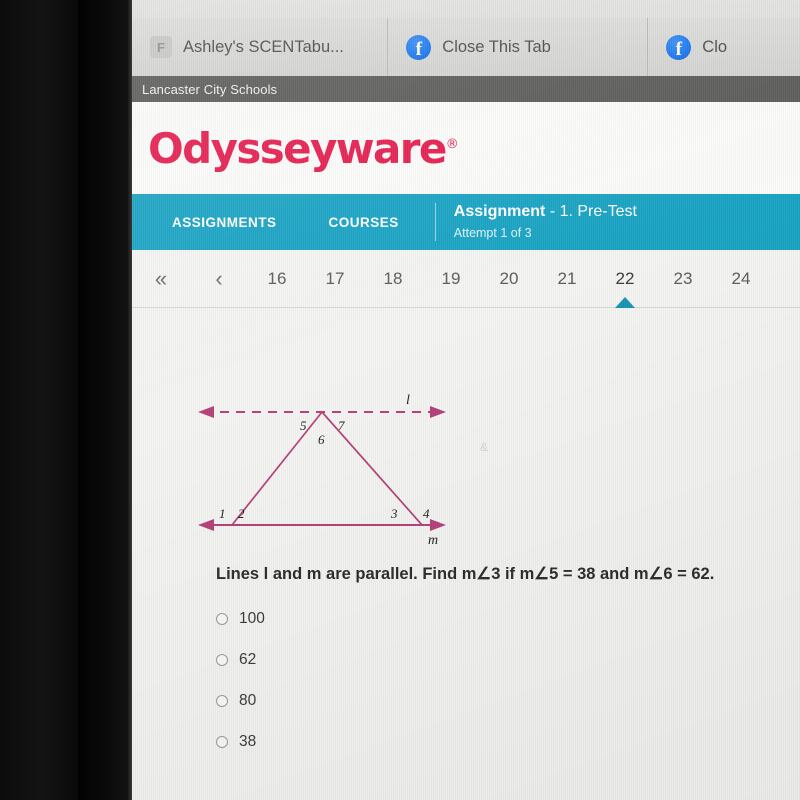 This screenshot has width=800, height=800. Describe the element at coordinates (492, 233) in the screenshot. I see `assignment-attempt: Attempt 1 of 3` at that location.